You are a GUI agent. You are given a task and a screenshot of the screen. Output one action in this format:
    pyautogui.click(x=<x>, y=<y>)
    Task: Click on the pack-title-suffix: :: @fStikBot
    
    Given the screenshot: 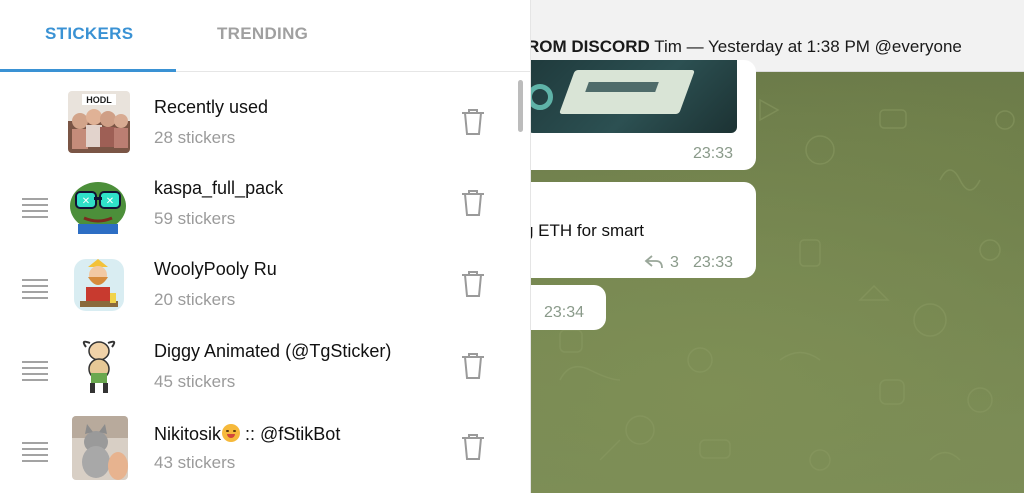 What is the action you would take?
    pyautogui.click(x=290, y=434)
    